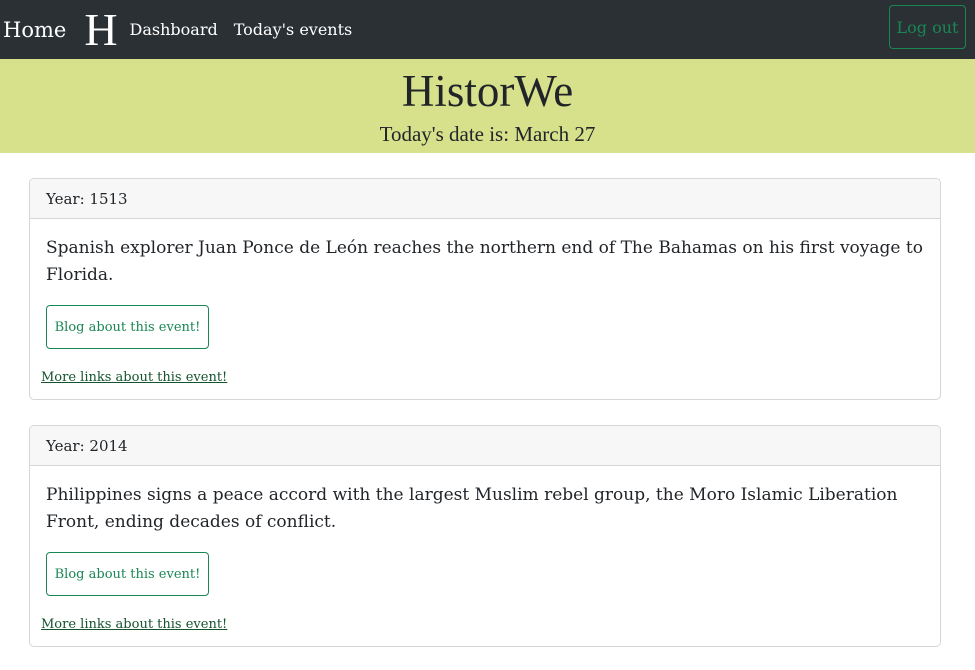 The image size is (975, 670). Describe the element at coordinates (485, 199) in the screenshot. I see `event-year: Year: 1513` at that location.